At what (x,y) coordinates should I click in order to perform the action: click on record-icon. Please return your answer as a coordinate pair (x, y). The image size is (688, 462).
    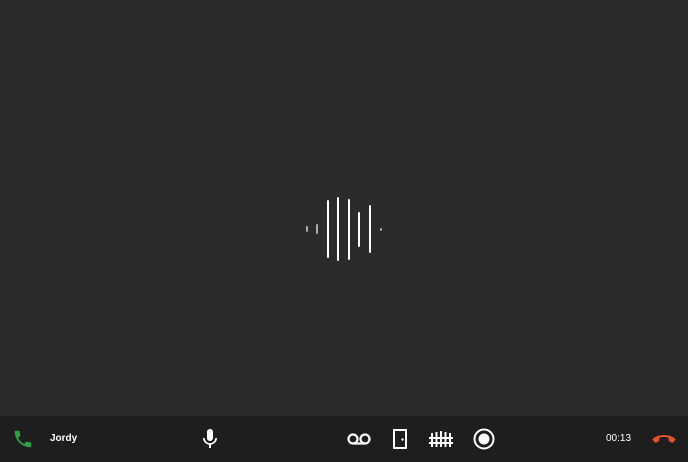
    Looking at the image, I should click on (484, 439).